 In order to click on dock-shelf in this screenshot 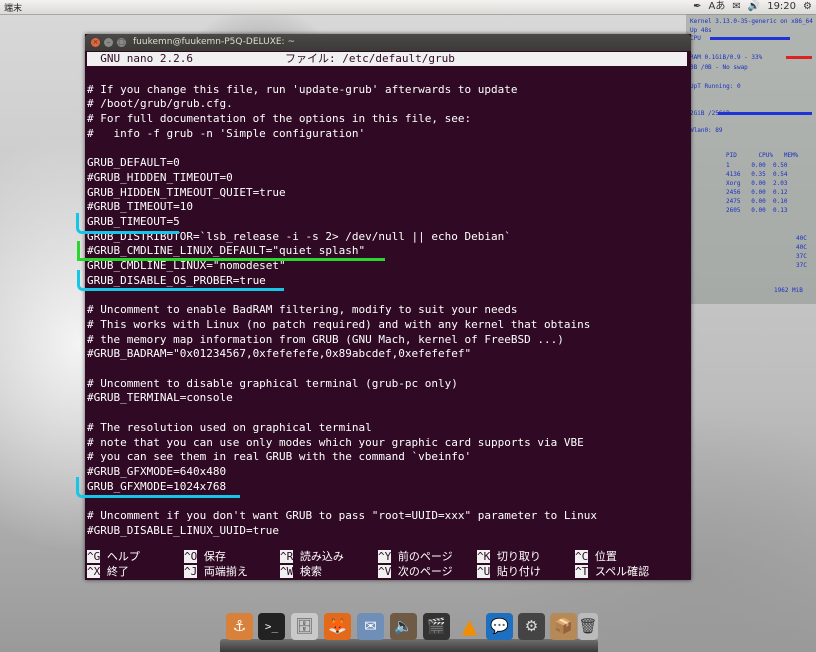, I will do `click(409, 645)`.